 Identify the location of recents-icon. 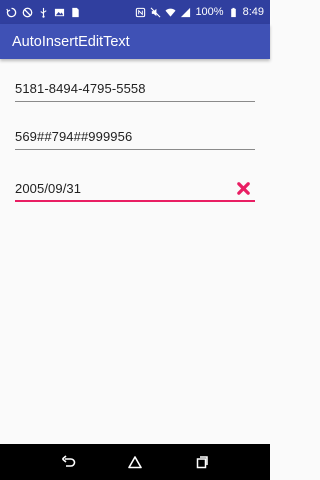
(202, 462).